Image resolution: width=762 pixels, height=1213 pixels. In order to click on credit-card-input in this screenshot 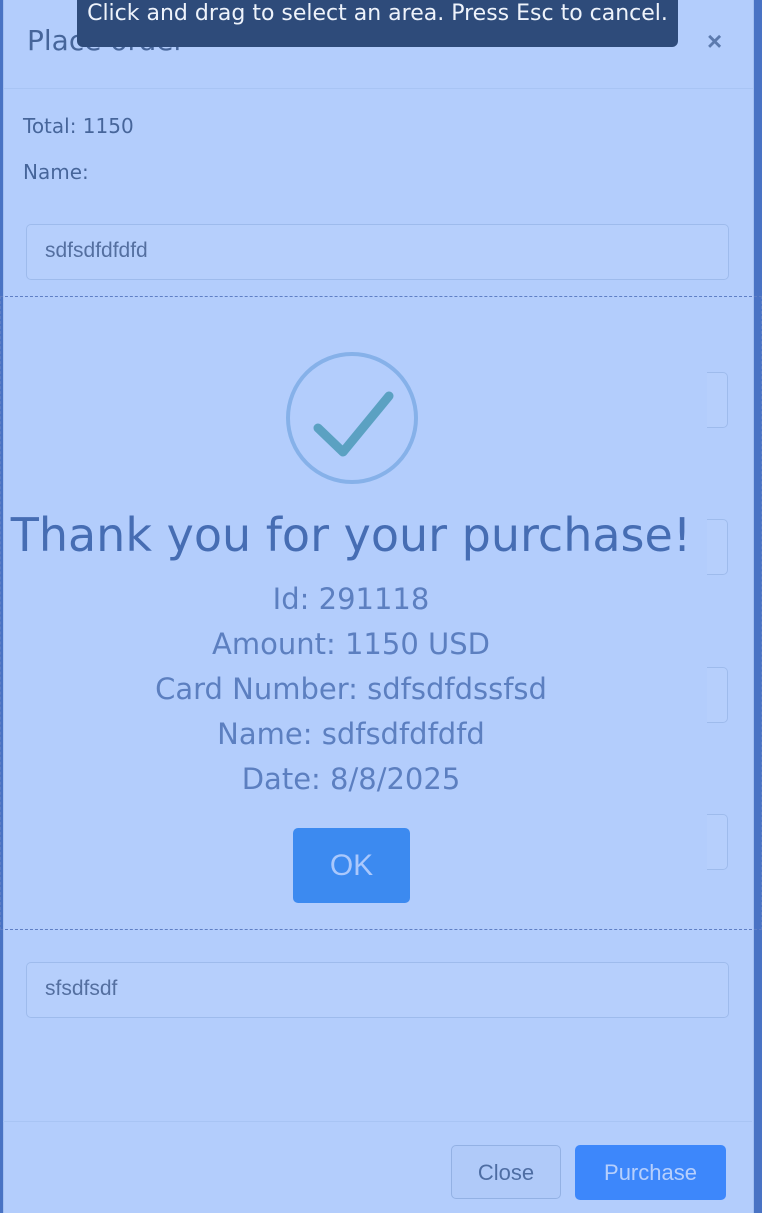, I will do `click(717, 695)`.